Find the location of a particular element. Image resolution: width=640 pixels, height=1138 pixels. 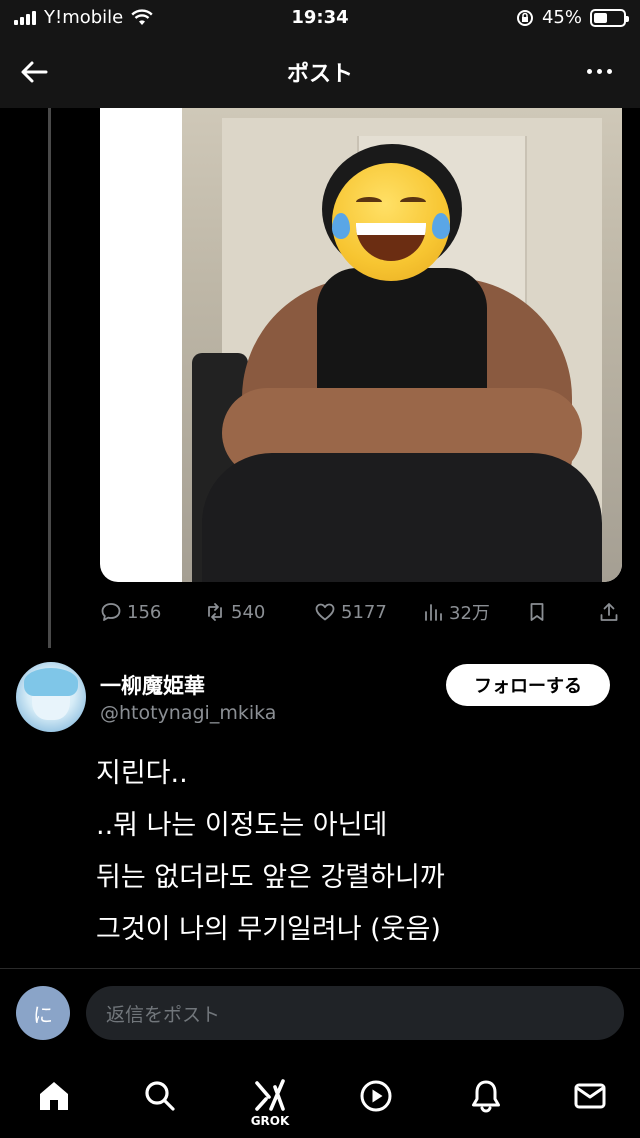

reply-author-name: 一柳魔姫華 is located at coordinates (152, 685).